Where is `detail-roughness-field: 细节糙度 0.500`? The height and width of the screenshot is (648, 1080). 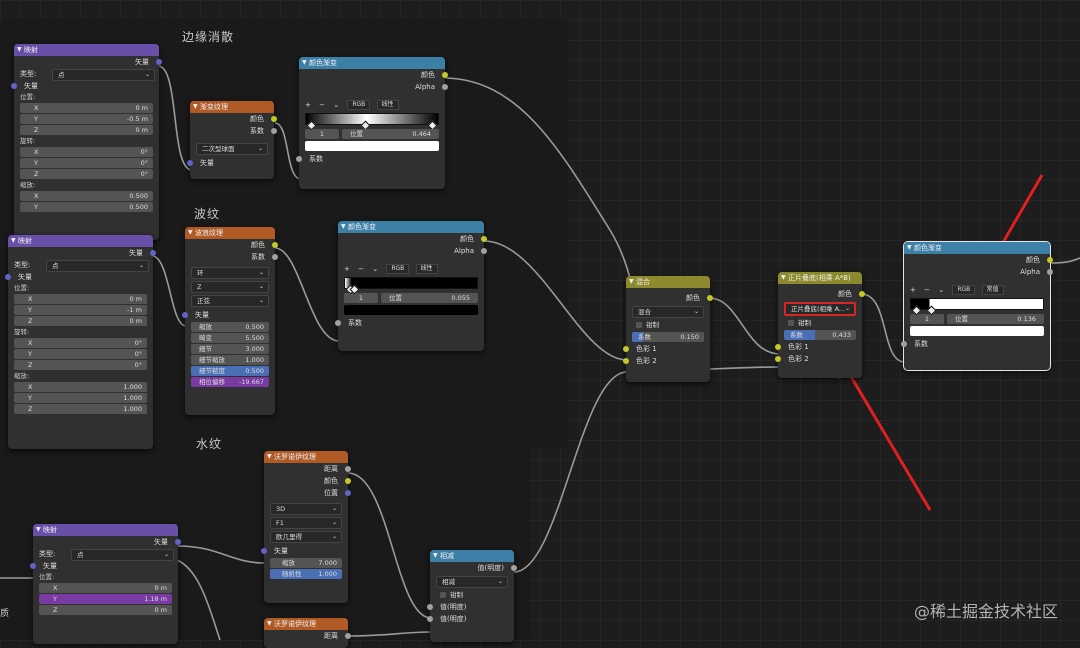 detail-roughness-field: 细节糙度 0.500 is located at coordinates (230, 371).